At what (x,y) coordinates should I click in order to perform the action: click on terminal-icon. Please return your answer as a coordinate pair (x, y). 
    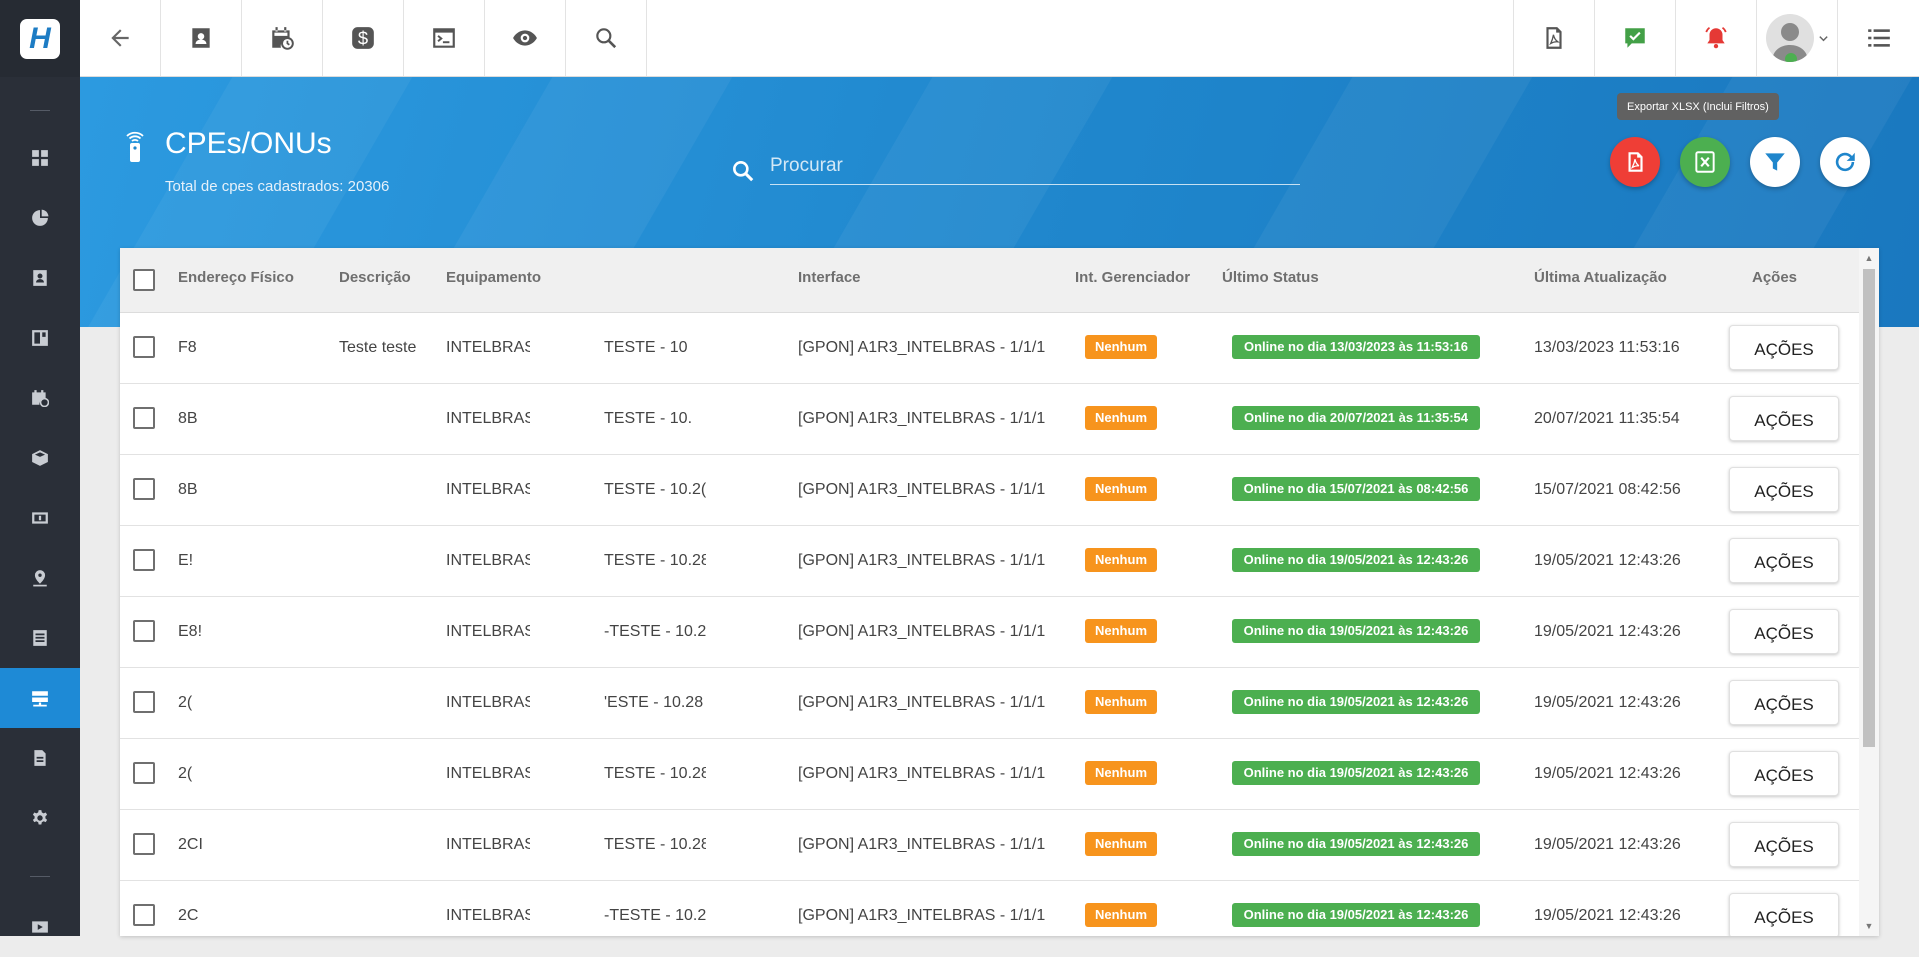
    Looking at the image, I should click on (444, 38).